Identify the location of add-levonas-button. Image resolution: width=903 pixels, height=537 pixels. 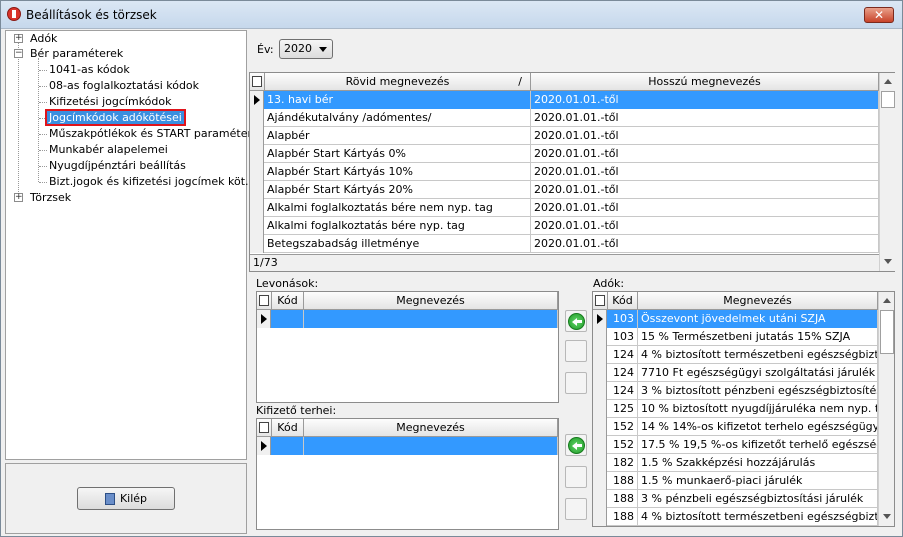
(576, 321).